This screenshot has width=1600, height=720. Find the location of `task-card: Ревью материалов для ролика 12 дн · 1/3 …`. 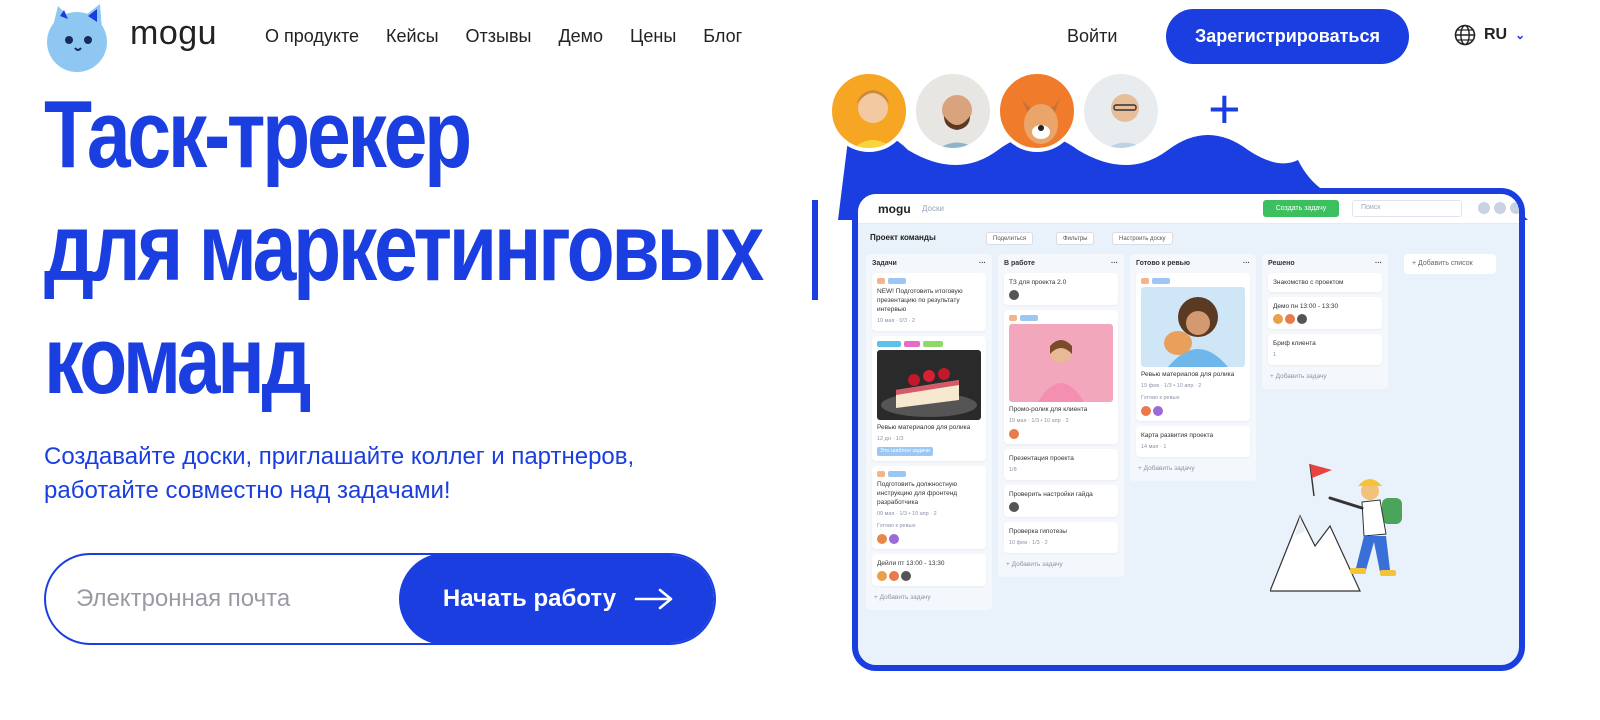

task-card: Ревью материалов для ролика 12 дн · 1/3 … is located at coordinates (929, 398).